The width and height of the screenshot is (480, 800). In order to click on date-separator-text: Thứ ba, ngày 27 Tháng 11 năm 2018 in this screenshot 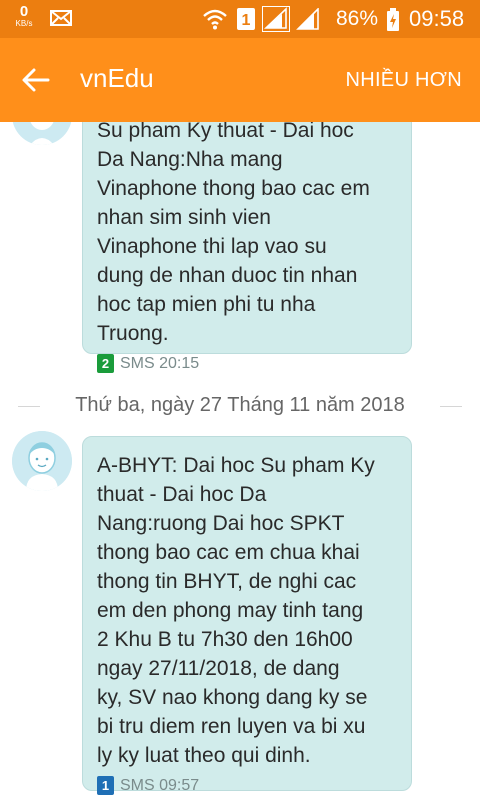, I will do `click(240, 405)`.